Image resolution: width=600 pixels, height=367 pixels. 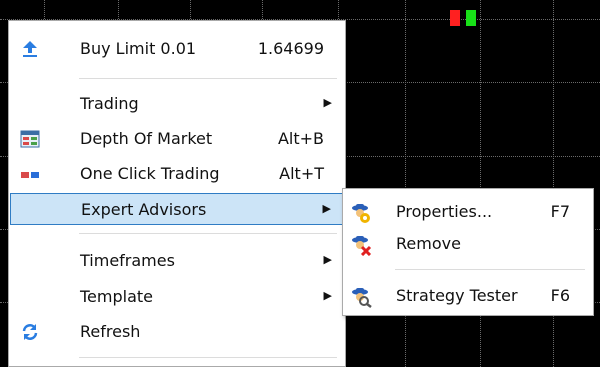 I want to click on menu-item-buy-limit: Buy Limit 0.01 1.64699, so click(x=177, y=49).